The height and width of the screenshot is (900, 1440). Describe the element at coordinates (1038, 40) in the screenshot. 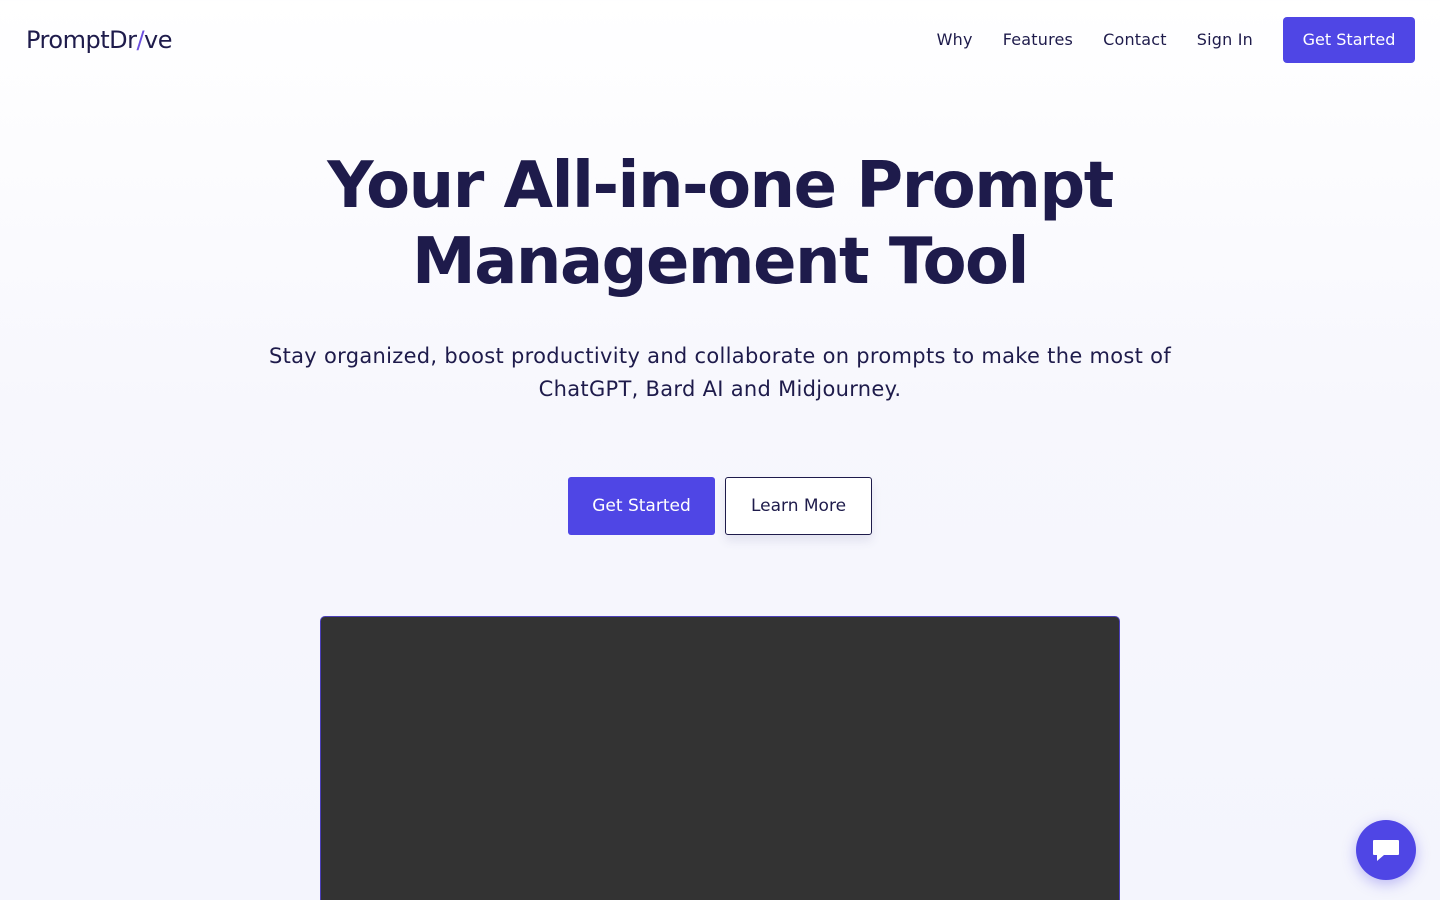

I see `nav-features: Features` at that location.